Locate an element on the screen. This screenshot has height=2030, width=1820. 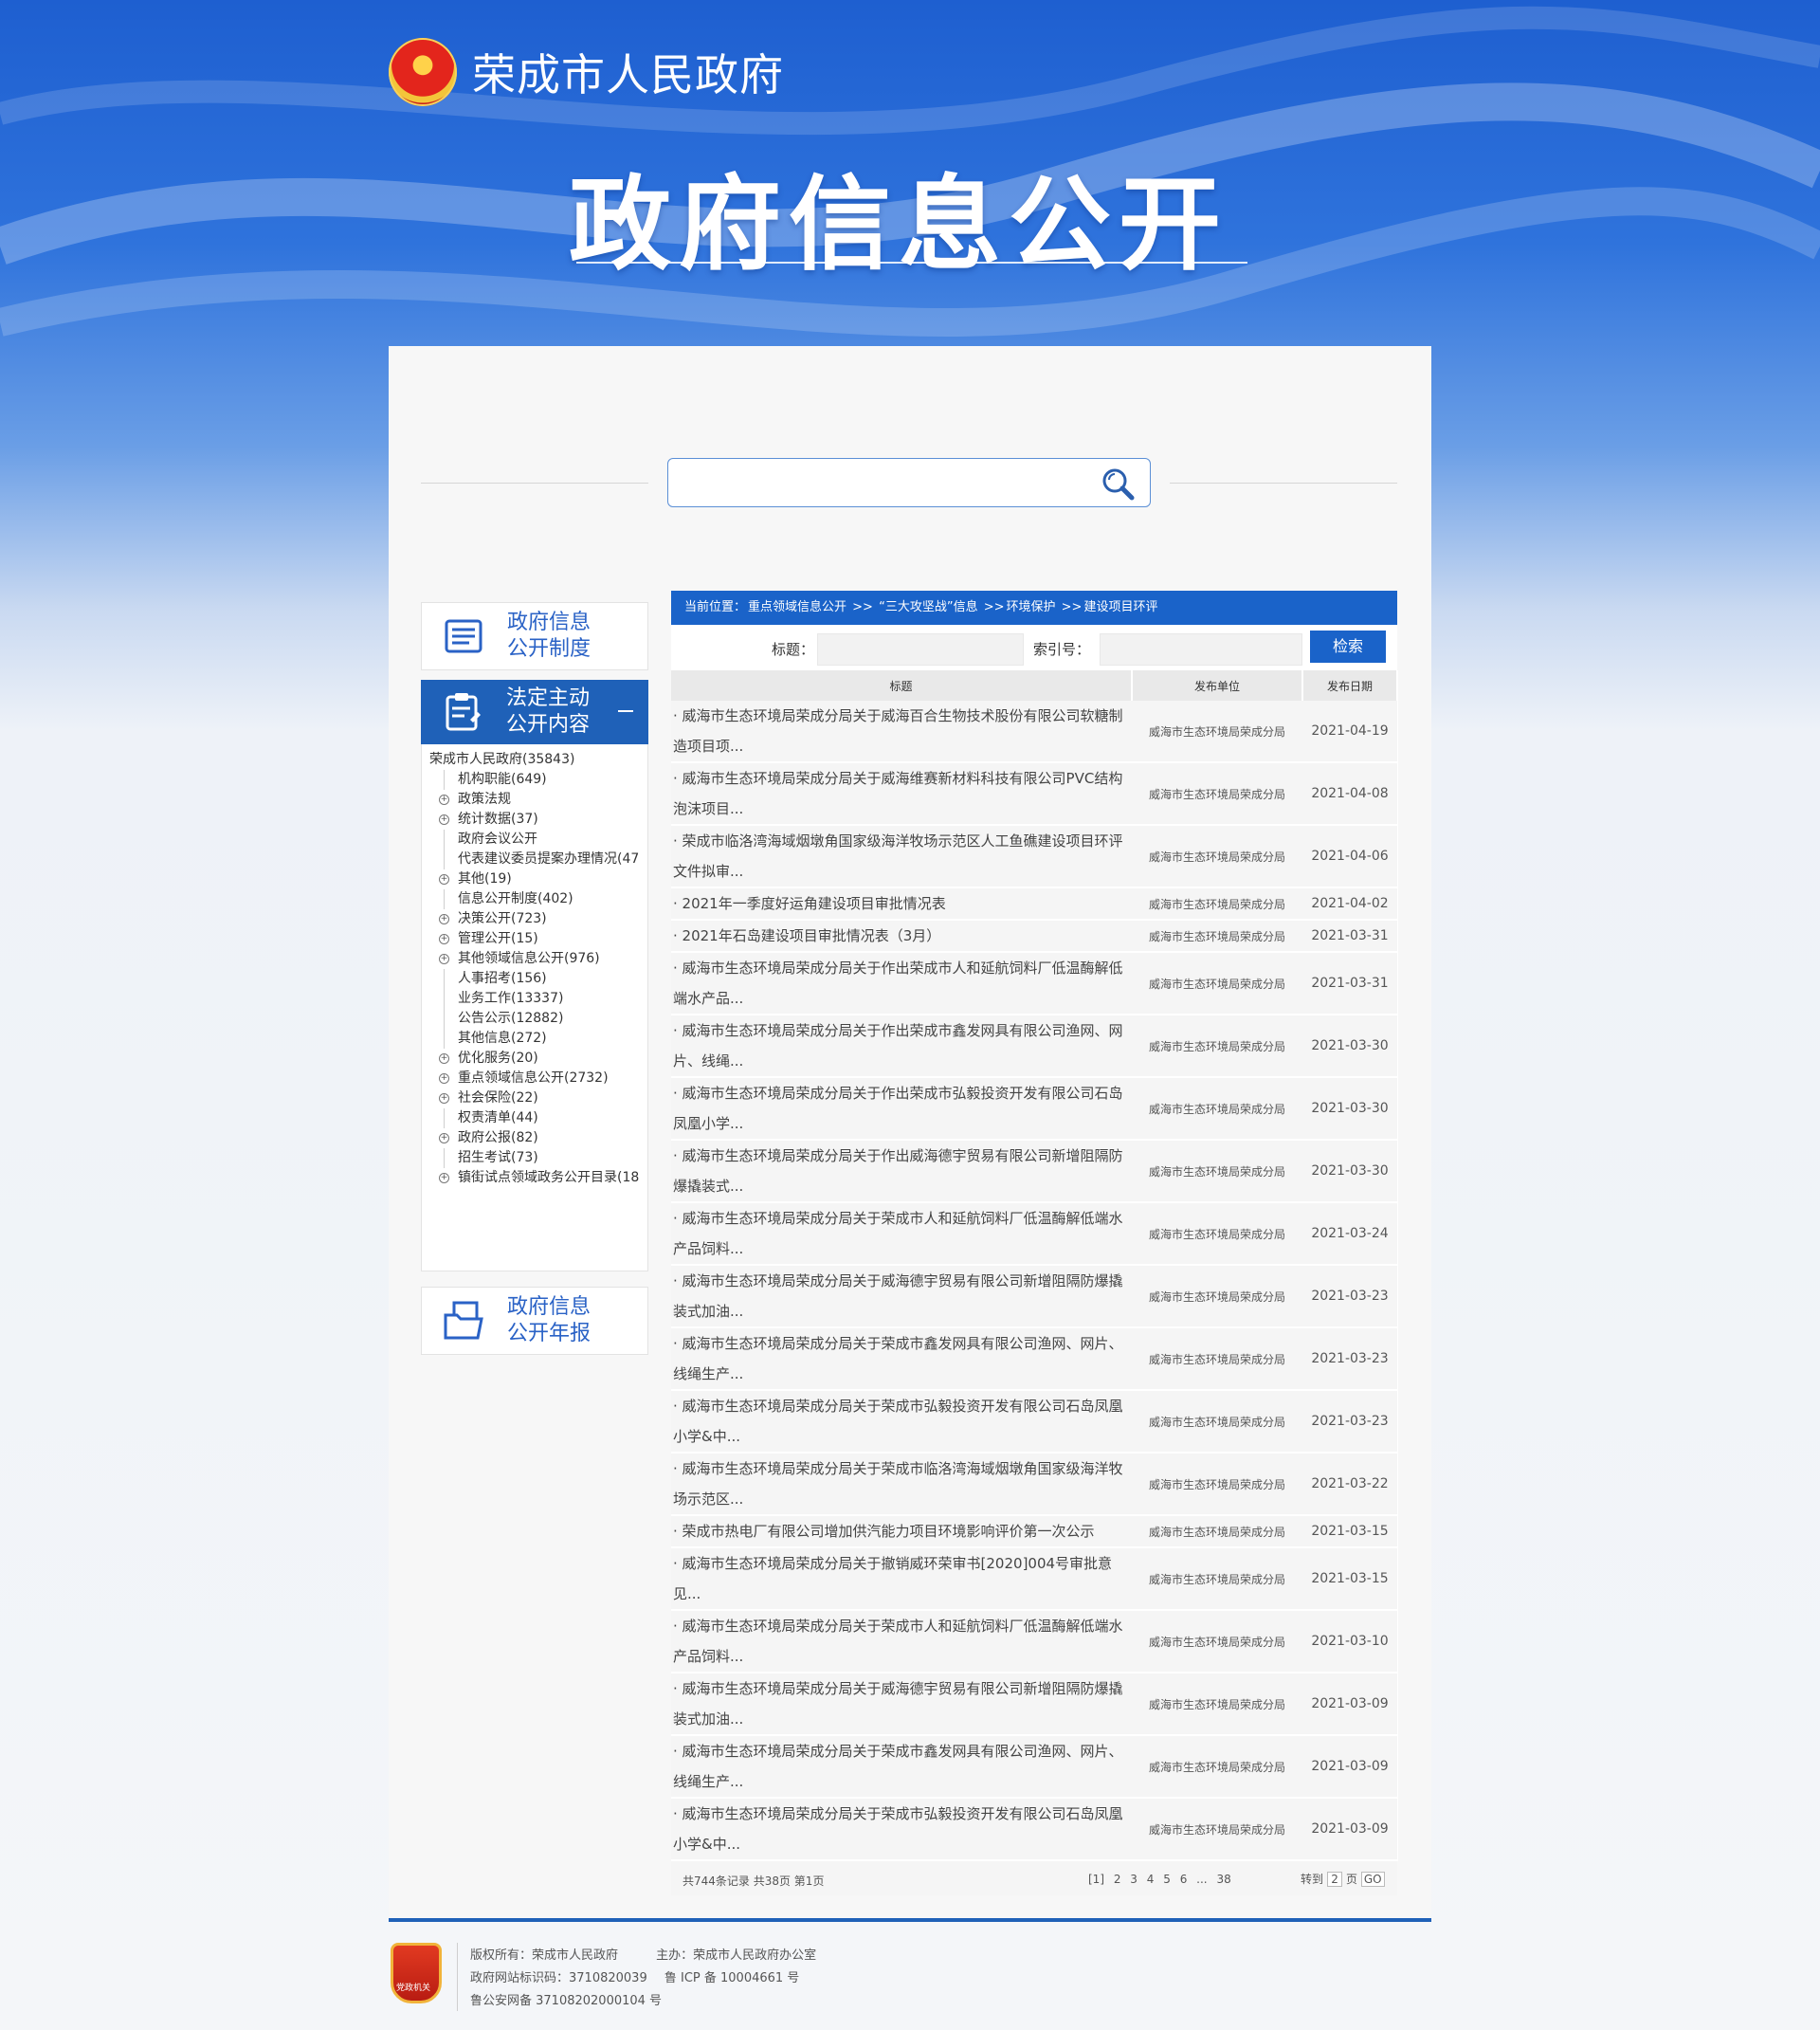
government-badge-icon is located at coordinates (416, 1973).